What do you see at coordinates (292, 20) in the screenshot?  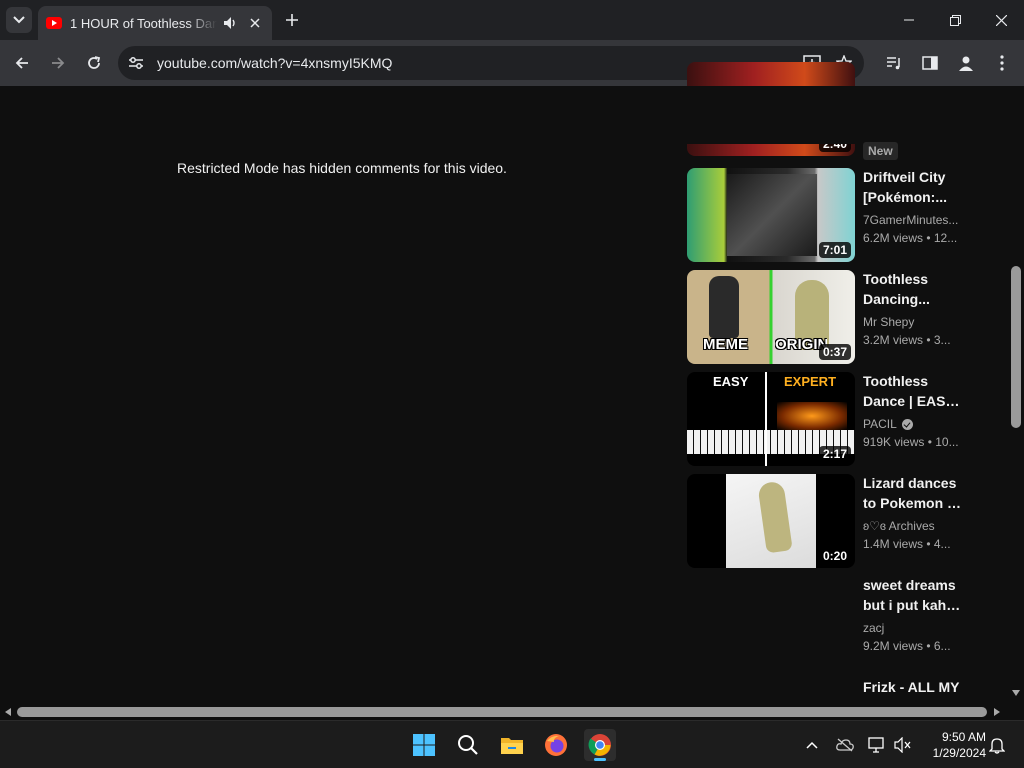 I see `new-tab-plus-icon` at bounding box center [292, 20].